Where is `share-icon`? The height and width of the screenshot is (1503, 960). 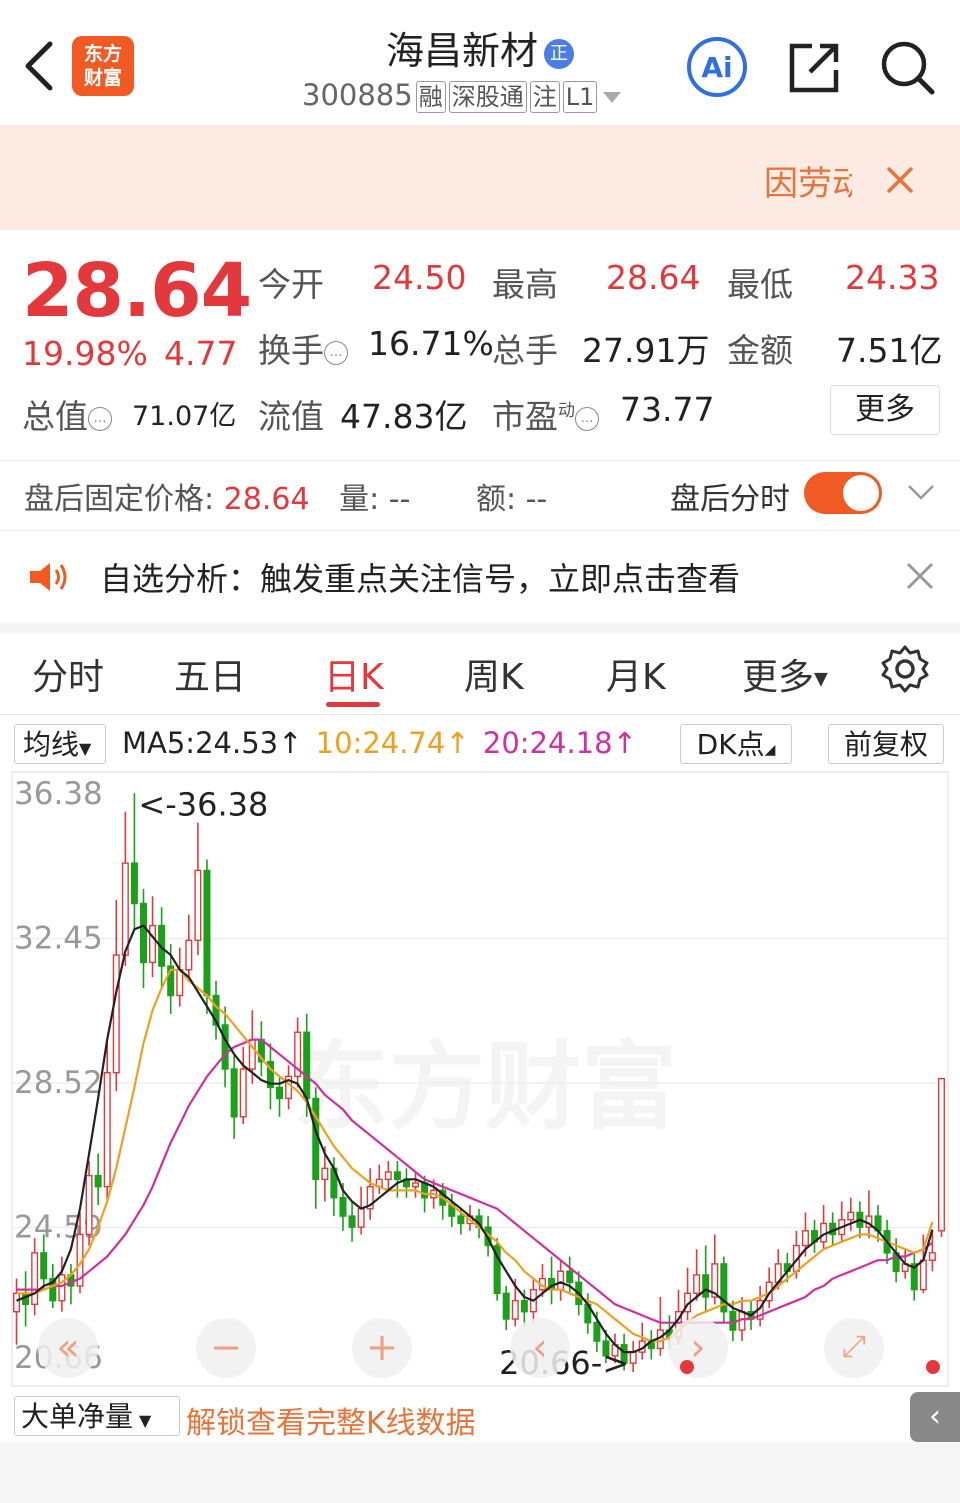
share-icon is located at coordinates (815, 67).